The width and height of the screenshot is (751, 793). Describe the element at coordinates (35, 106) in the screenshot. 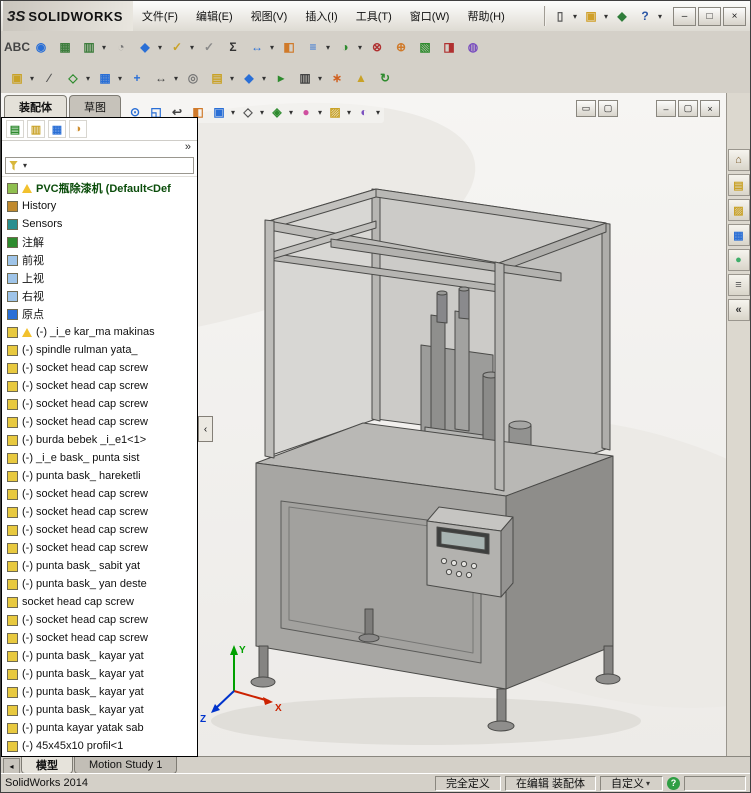

I see `tab-assembly: 装配体` at that location.